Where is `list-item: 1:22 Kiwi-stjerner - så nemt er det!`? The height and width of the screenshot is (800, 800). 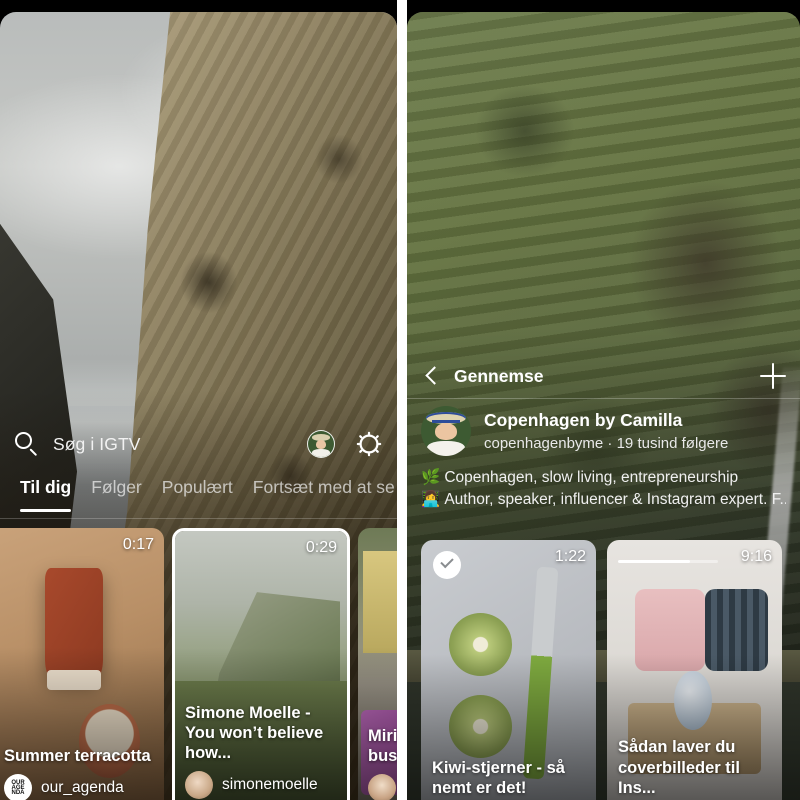 list-item: 1:22 Kiwi-stjerner - så nemt er det! is located at coordinates (508, 670).